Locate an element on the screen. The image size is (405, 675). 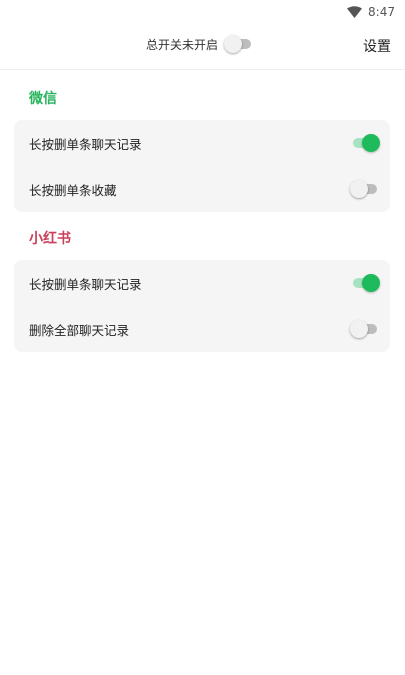
wifi-icon is located at coordinates (355, 12).